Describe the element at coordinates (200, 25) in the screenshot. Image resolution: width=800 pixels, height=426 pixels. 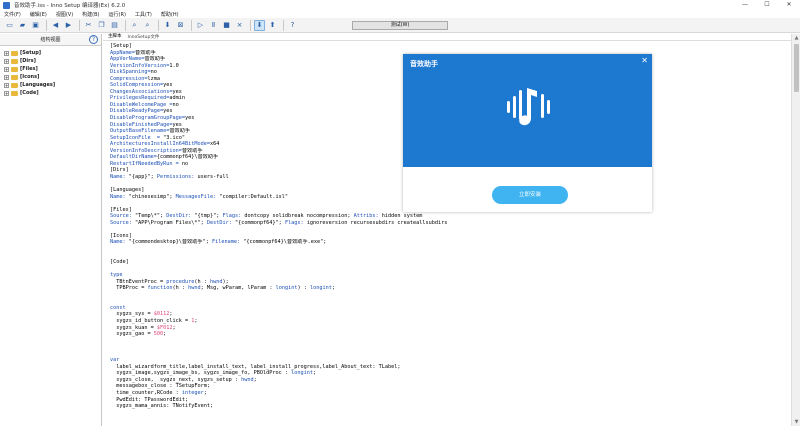
I see `run-icon: ▷` at that location.